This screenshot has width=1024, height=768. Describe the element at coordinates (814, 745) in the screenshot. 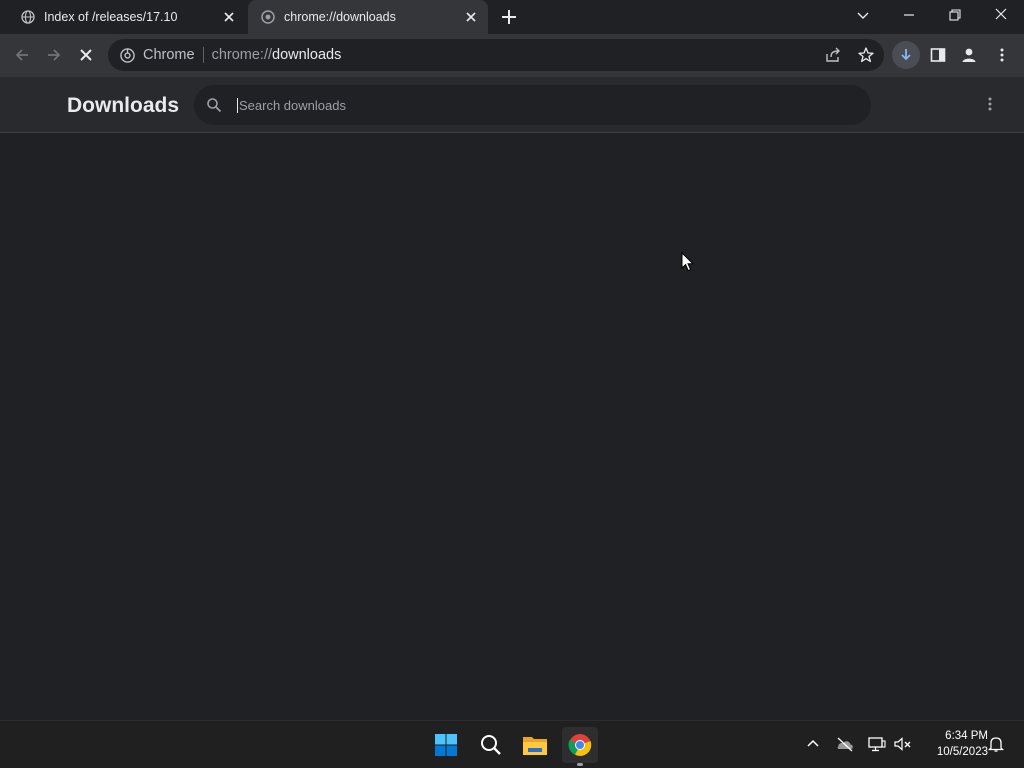

I see `show-hidden-icons-chevron-icon` at that location.